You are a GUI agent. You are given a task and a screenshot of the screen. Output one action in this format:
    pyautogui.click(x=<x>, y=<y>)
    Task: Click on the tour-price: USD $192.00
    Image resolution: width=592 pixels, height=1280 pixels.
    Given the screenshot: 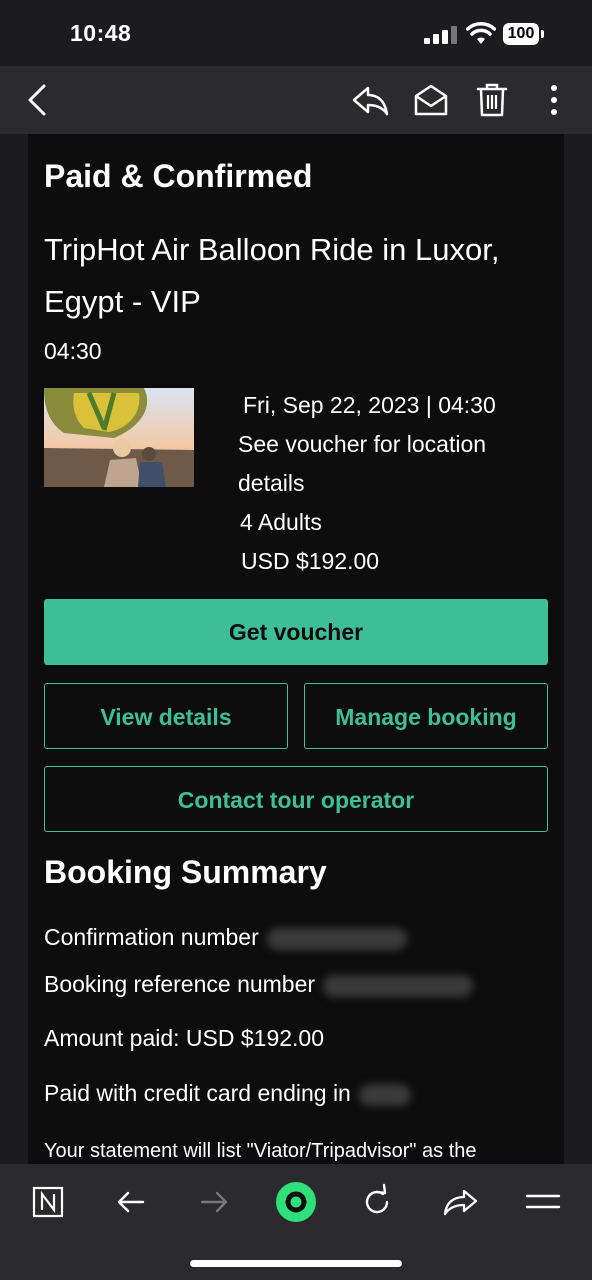 What is the action you would take?
    pyautogui.click(x=310, y=561)
    